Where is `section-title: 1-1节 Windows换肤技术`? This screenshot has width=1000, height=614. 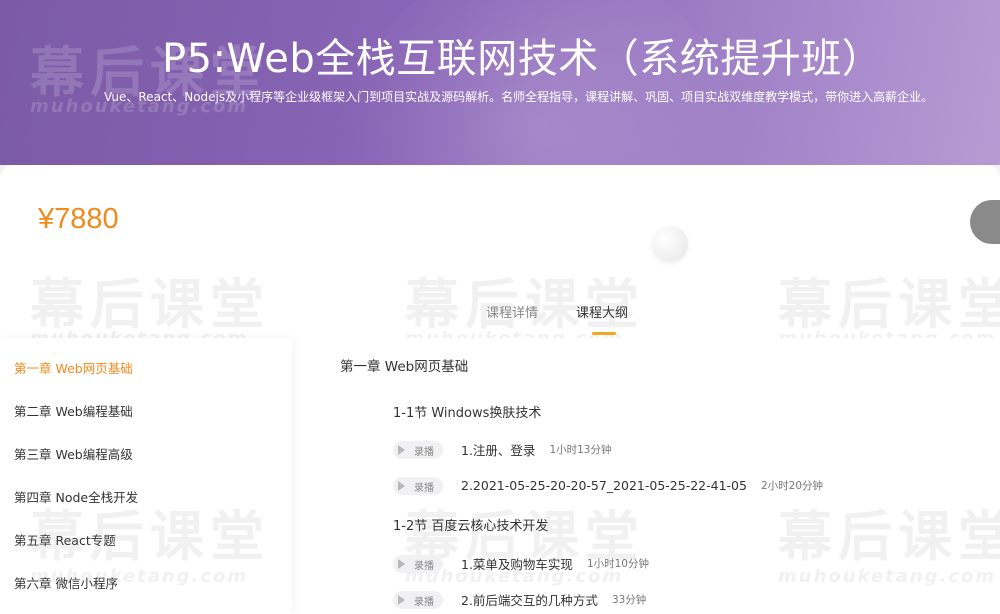
section-title: 1-1节 Windows换肤技术 is located at coordinates (467, 413).